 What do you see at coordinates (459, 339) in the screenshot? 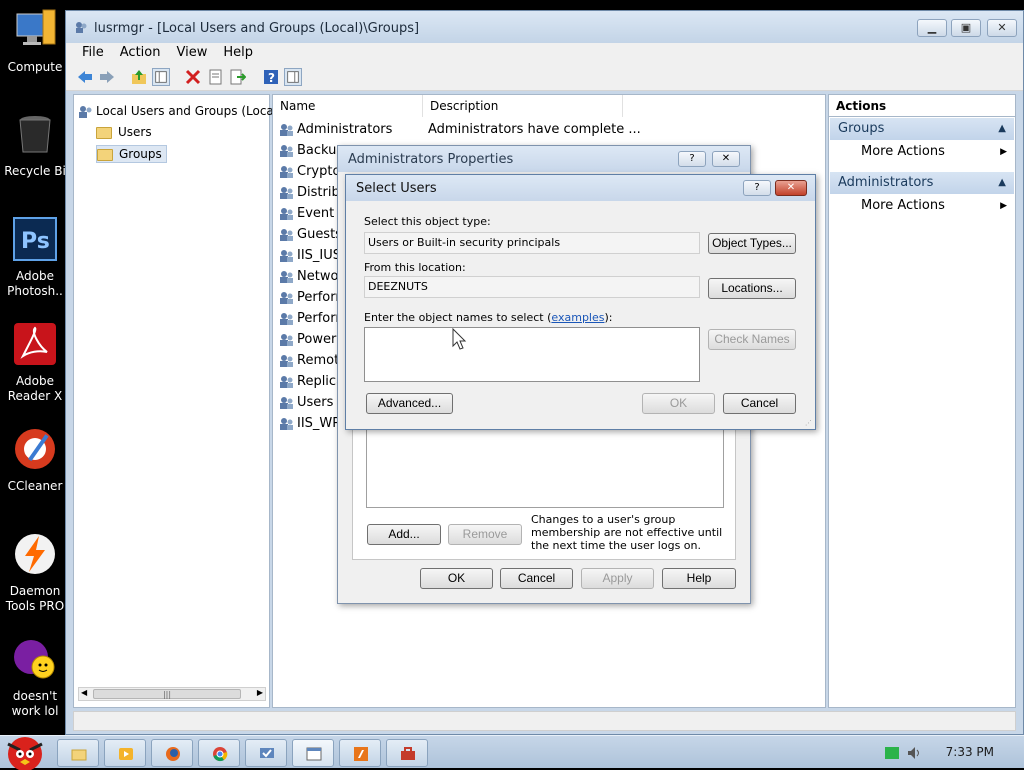
I see `mouse-pointer-icon` at bounding box center [459, 339].